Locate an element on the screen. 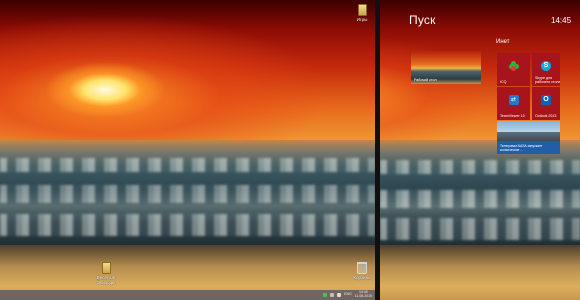 Image resolution: width=580 pixels, height=300 pixels. start-title: Пуск is located at coordinates (422, 20).